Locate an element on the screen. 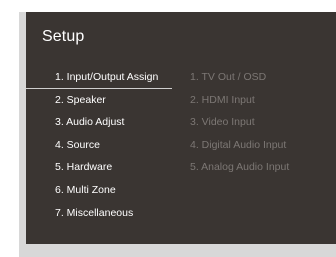 This screenshot has height=257, width=336. menu-item-hardware: 5. Hardware is located at coordinates (106, 167).